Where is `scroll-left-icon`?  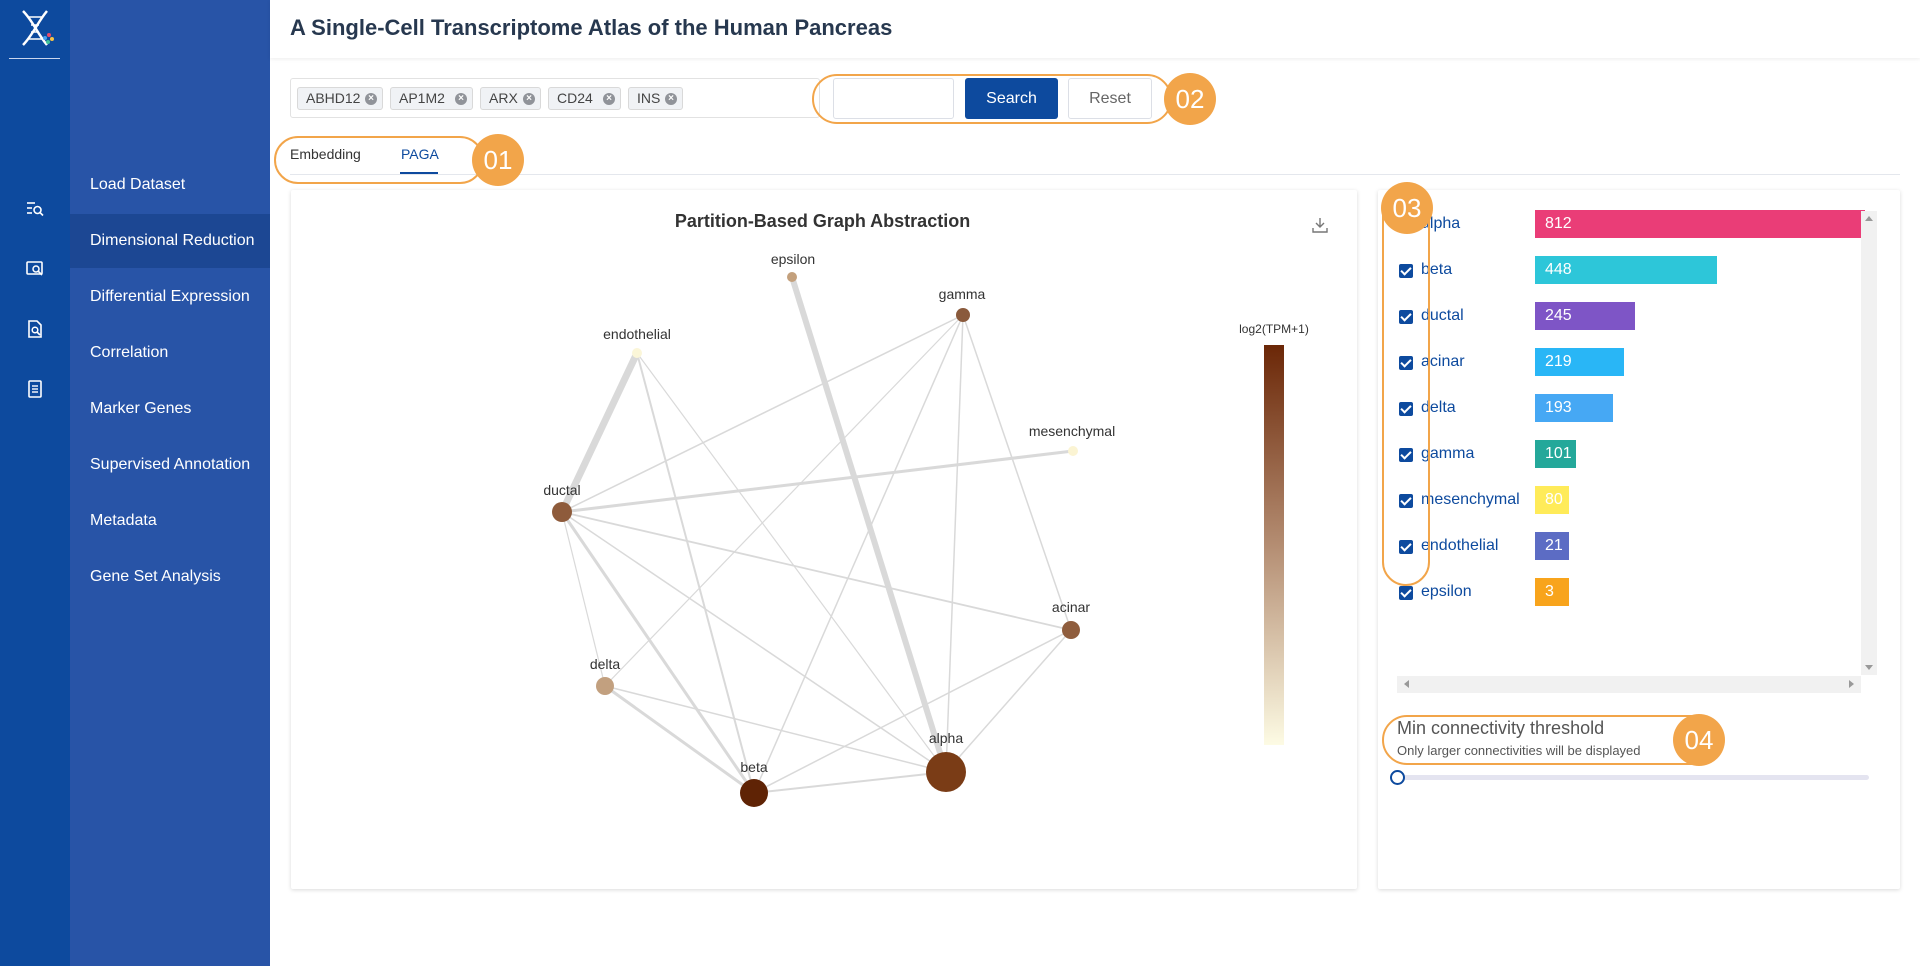
scroll-left-icon is located at coordinates (1406, 684).